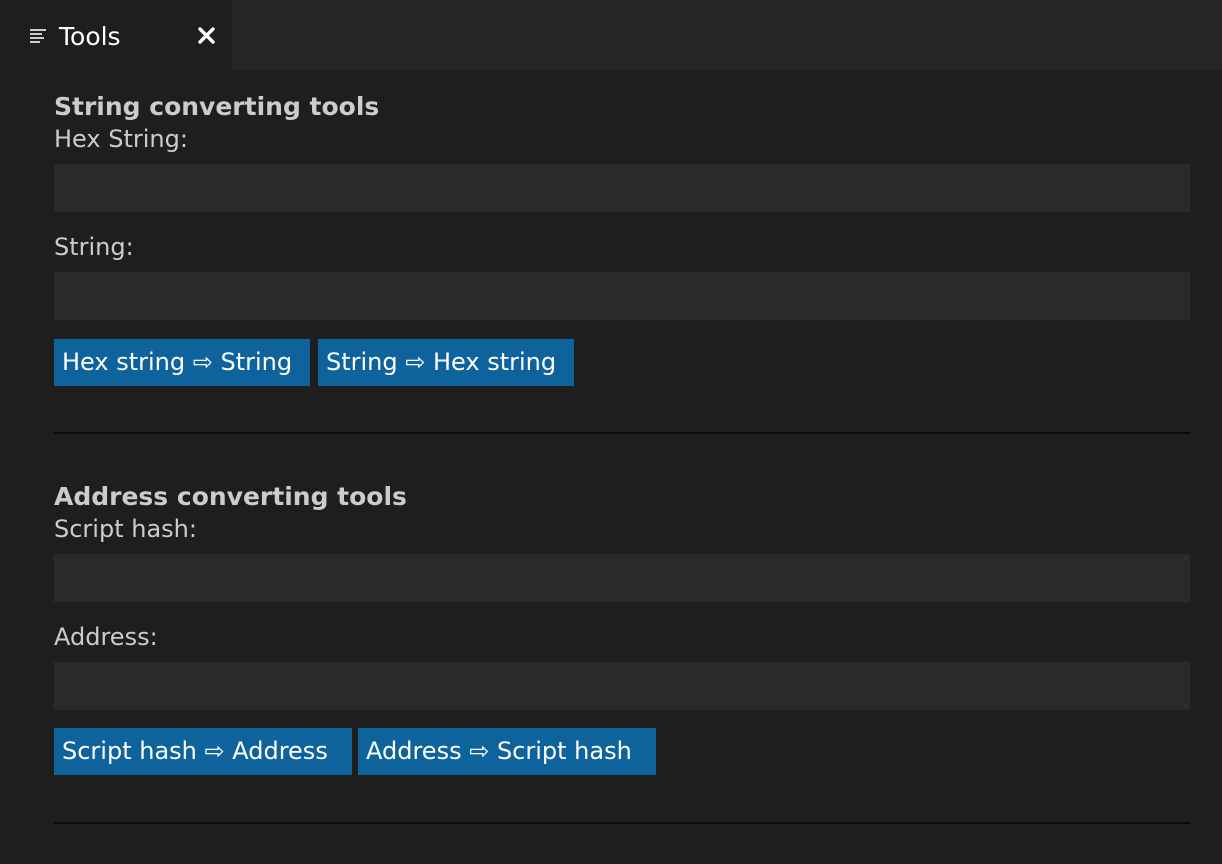 The height and width of the screenshot is (864, 1222). Describe the element at coordinates (38, 37) in the screenshot. I see `list-icon` at that location.